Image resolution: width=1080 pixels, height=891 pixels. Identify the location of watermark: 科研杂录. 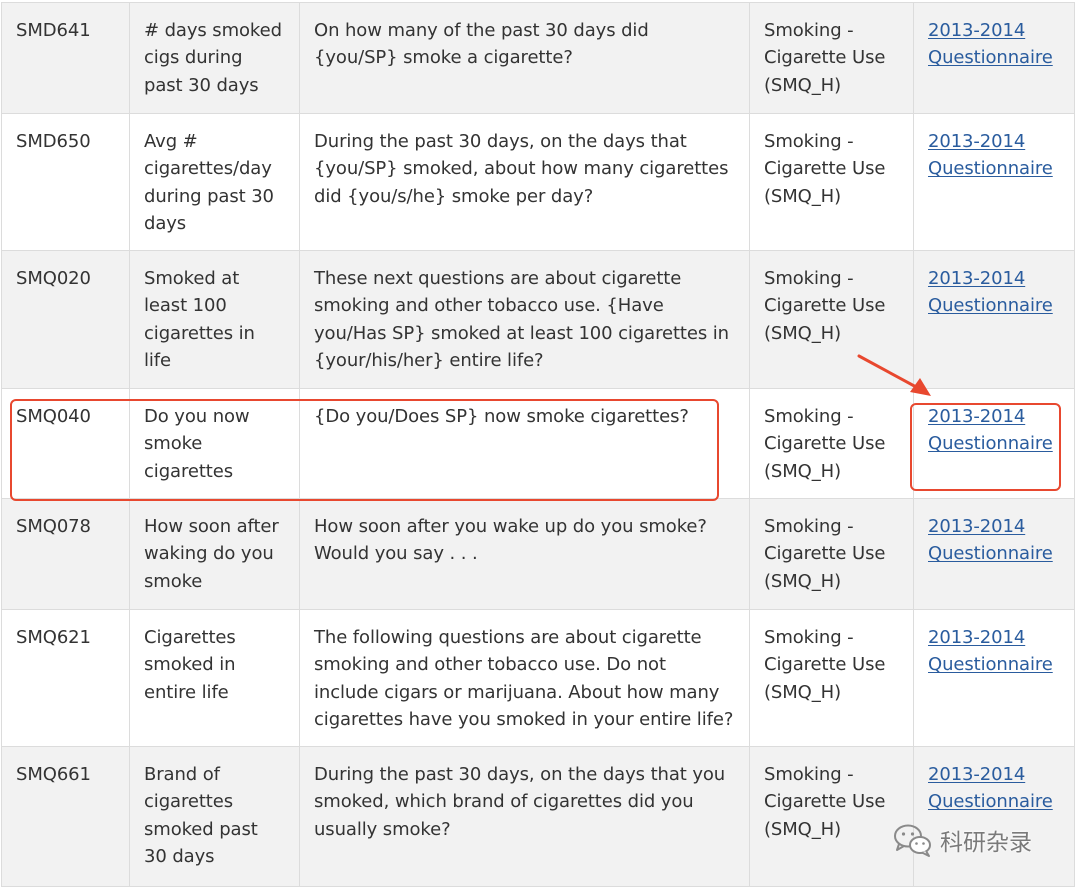
(962, 840).